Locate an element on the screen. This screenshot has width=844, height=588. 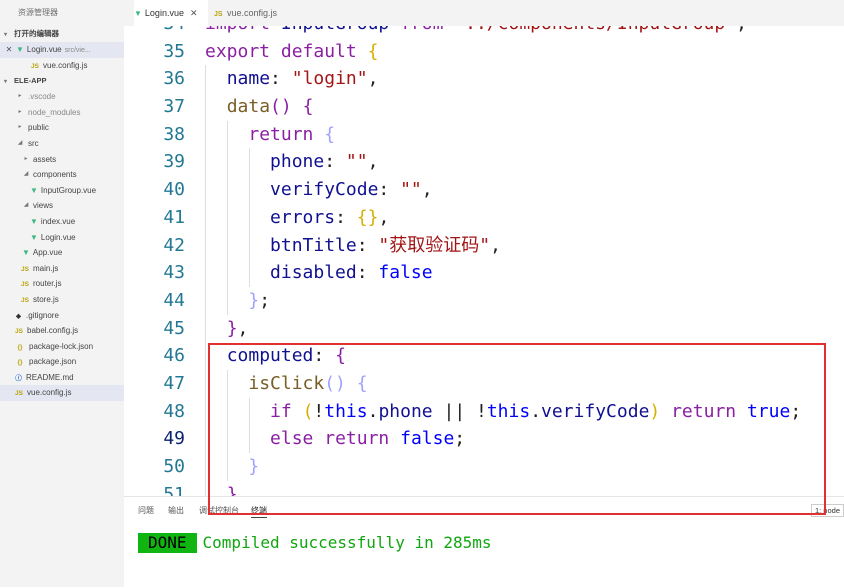
line-number: 50 is located at coordinates (174, 466).